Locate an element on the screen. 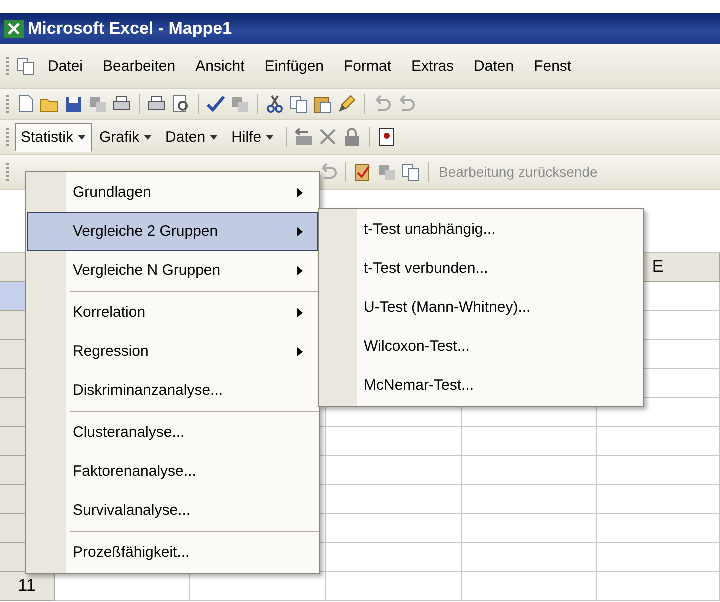 The width and height of the screenshot is (720, 602). spreadsheet-icon is located at coordinates (14, 29).